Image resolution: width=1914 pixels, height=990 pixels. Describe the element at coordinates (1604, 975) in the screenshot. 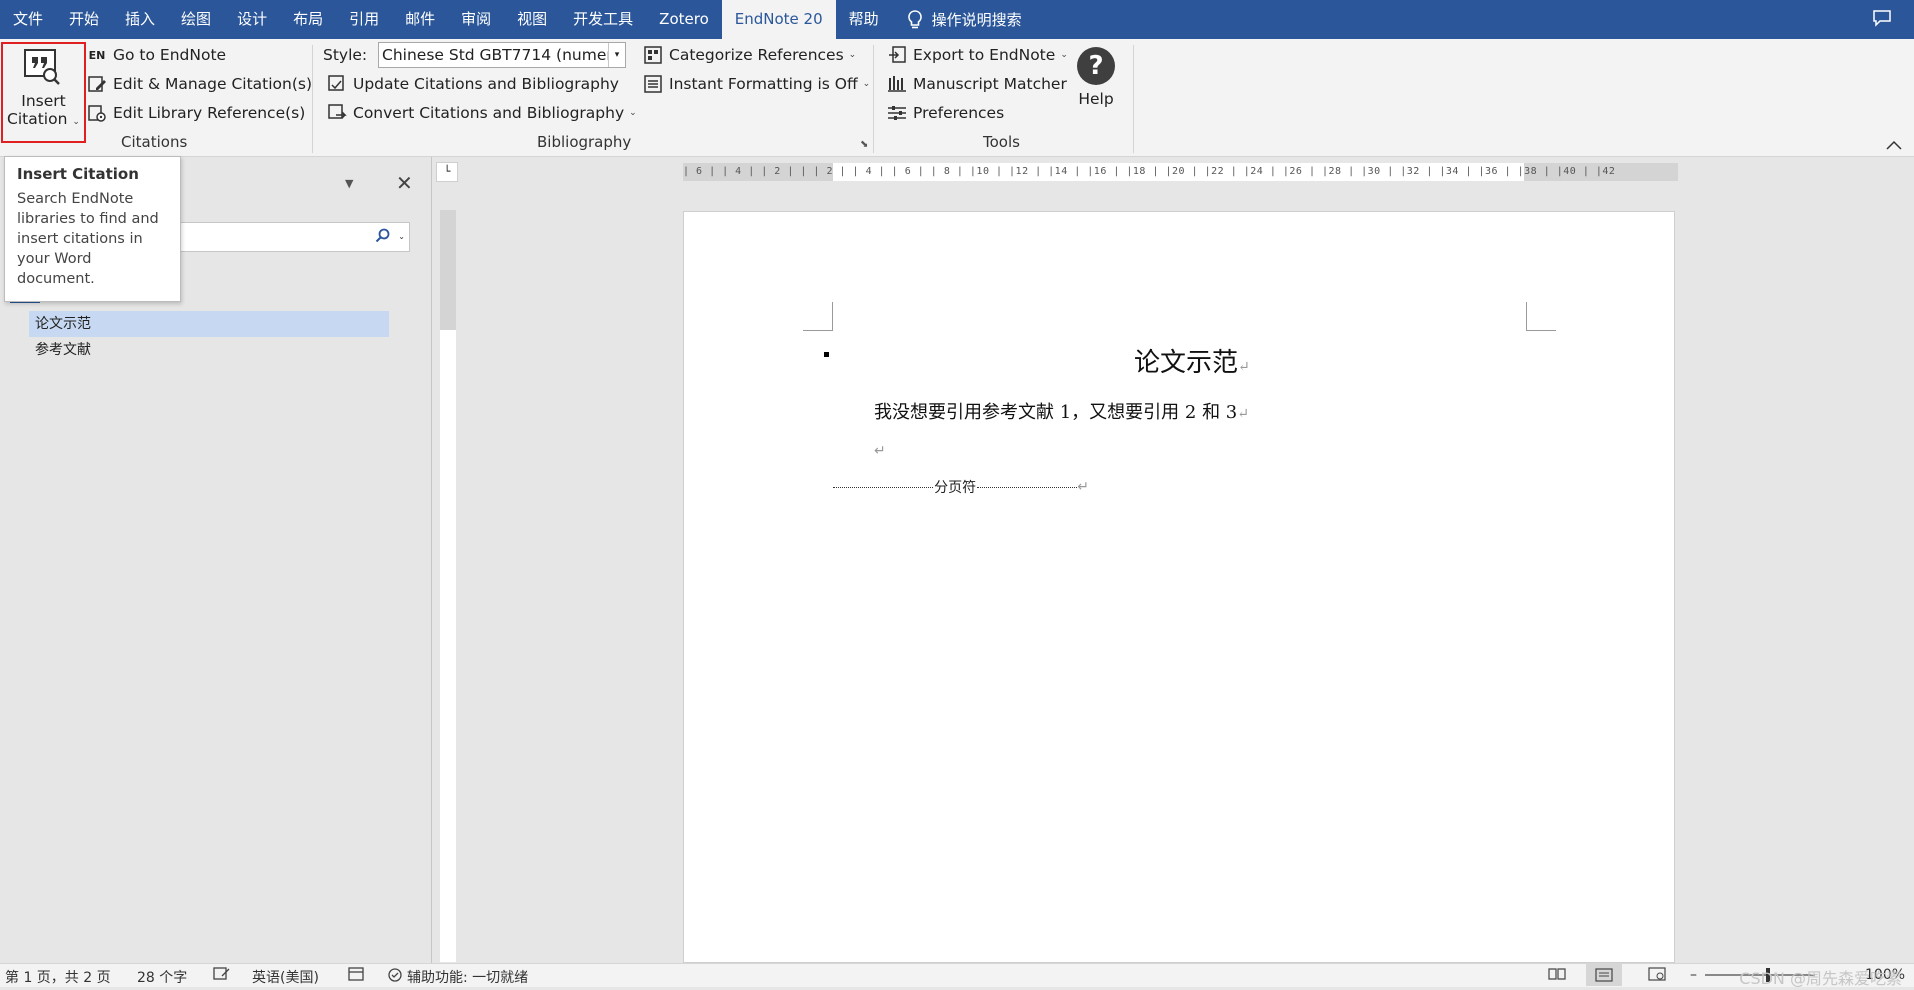

I see `print-layout-icon` at that location.